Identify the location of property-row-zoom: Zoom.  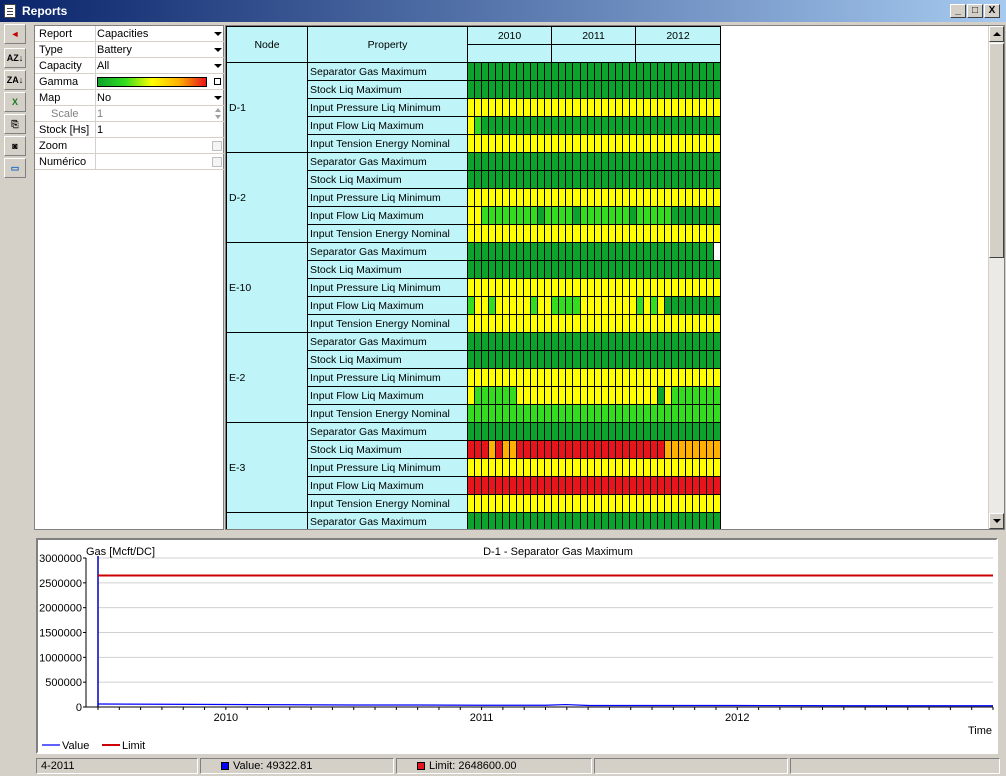
(130, 146).